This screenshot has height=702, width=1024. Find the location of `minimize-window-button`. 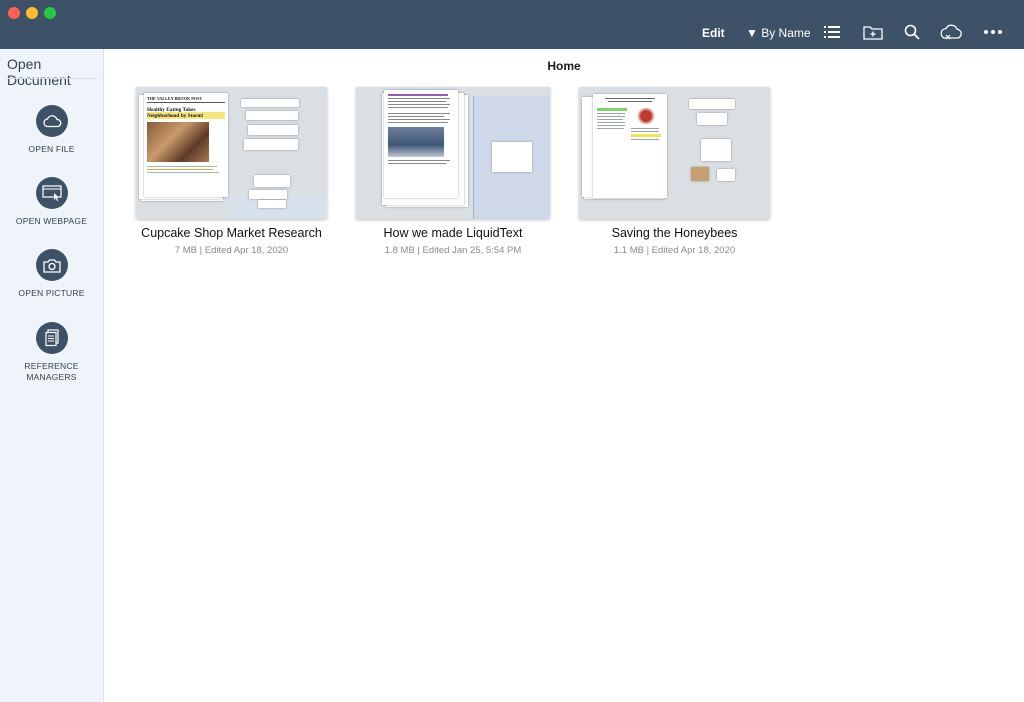

minimize-window-button is located at coordinates (32, 13).